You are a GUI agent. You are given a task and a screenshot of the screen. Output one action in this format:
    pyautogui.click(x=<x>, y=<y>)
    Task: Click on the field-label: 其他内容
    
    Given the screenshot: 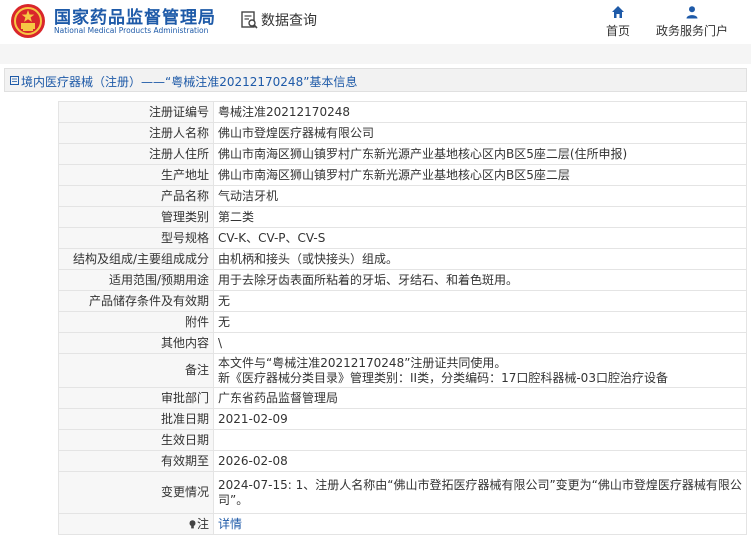 What is the action you would take?
    pyautogui.click(x=136, y=343)
    